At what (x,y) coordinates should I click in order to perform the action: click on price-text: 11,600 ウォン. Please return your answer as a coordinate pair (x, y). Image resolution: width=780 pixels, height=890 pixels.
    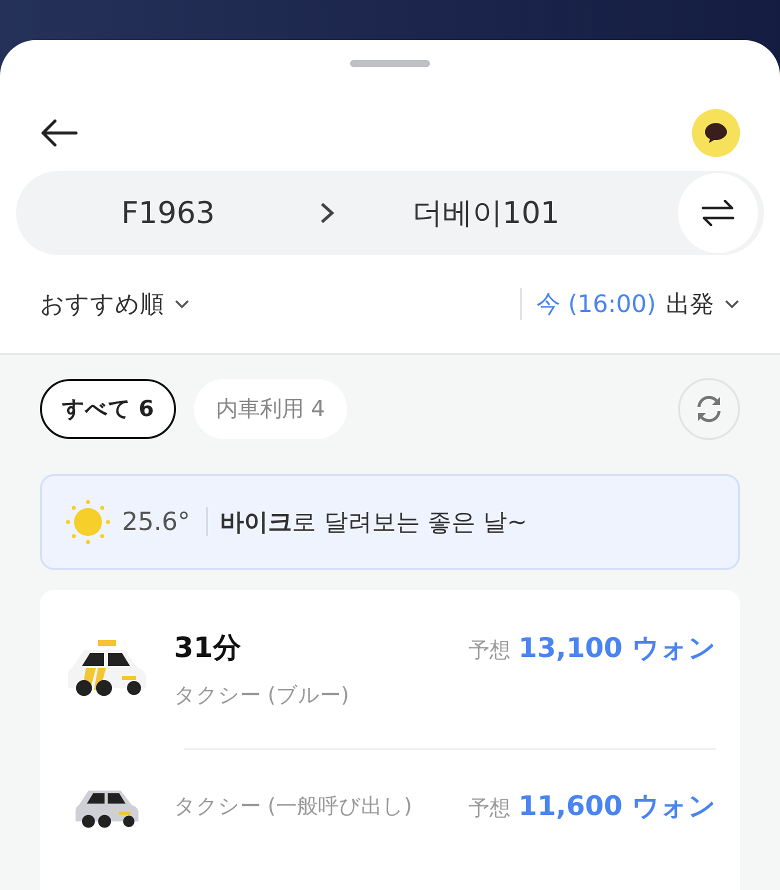
    Looking at the image, I should click on (617, 807).